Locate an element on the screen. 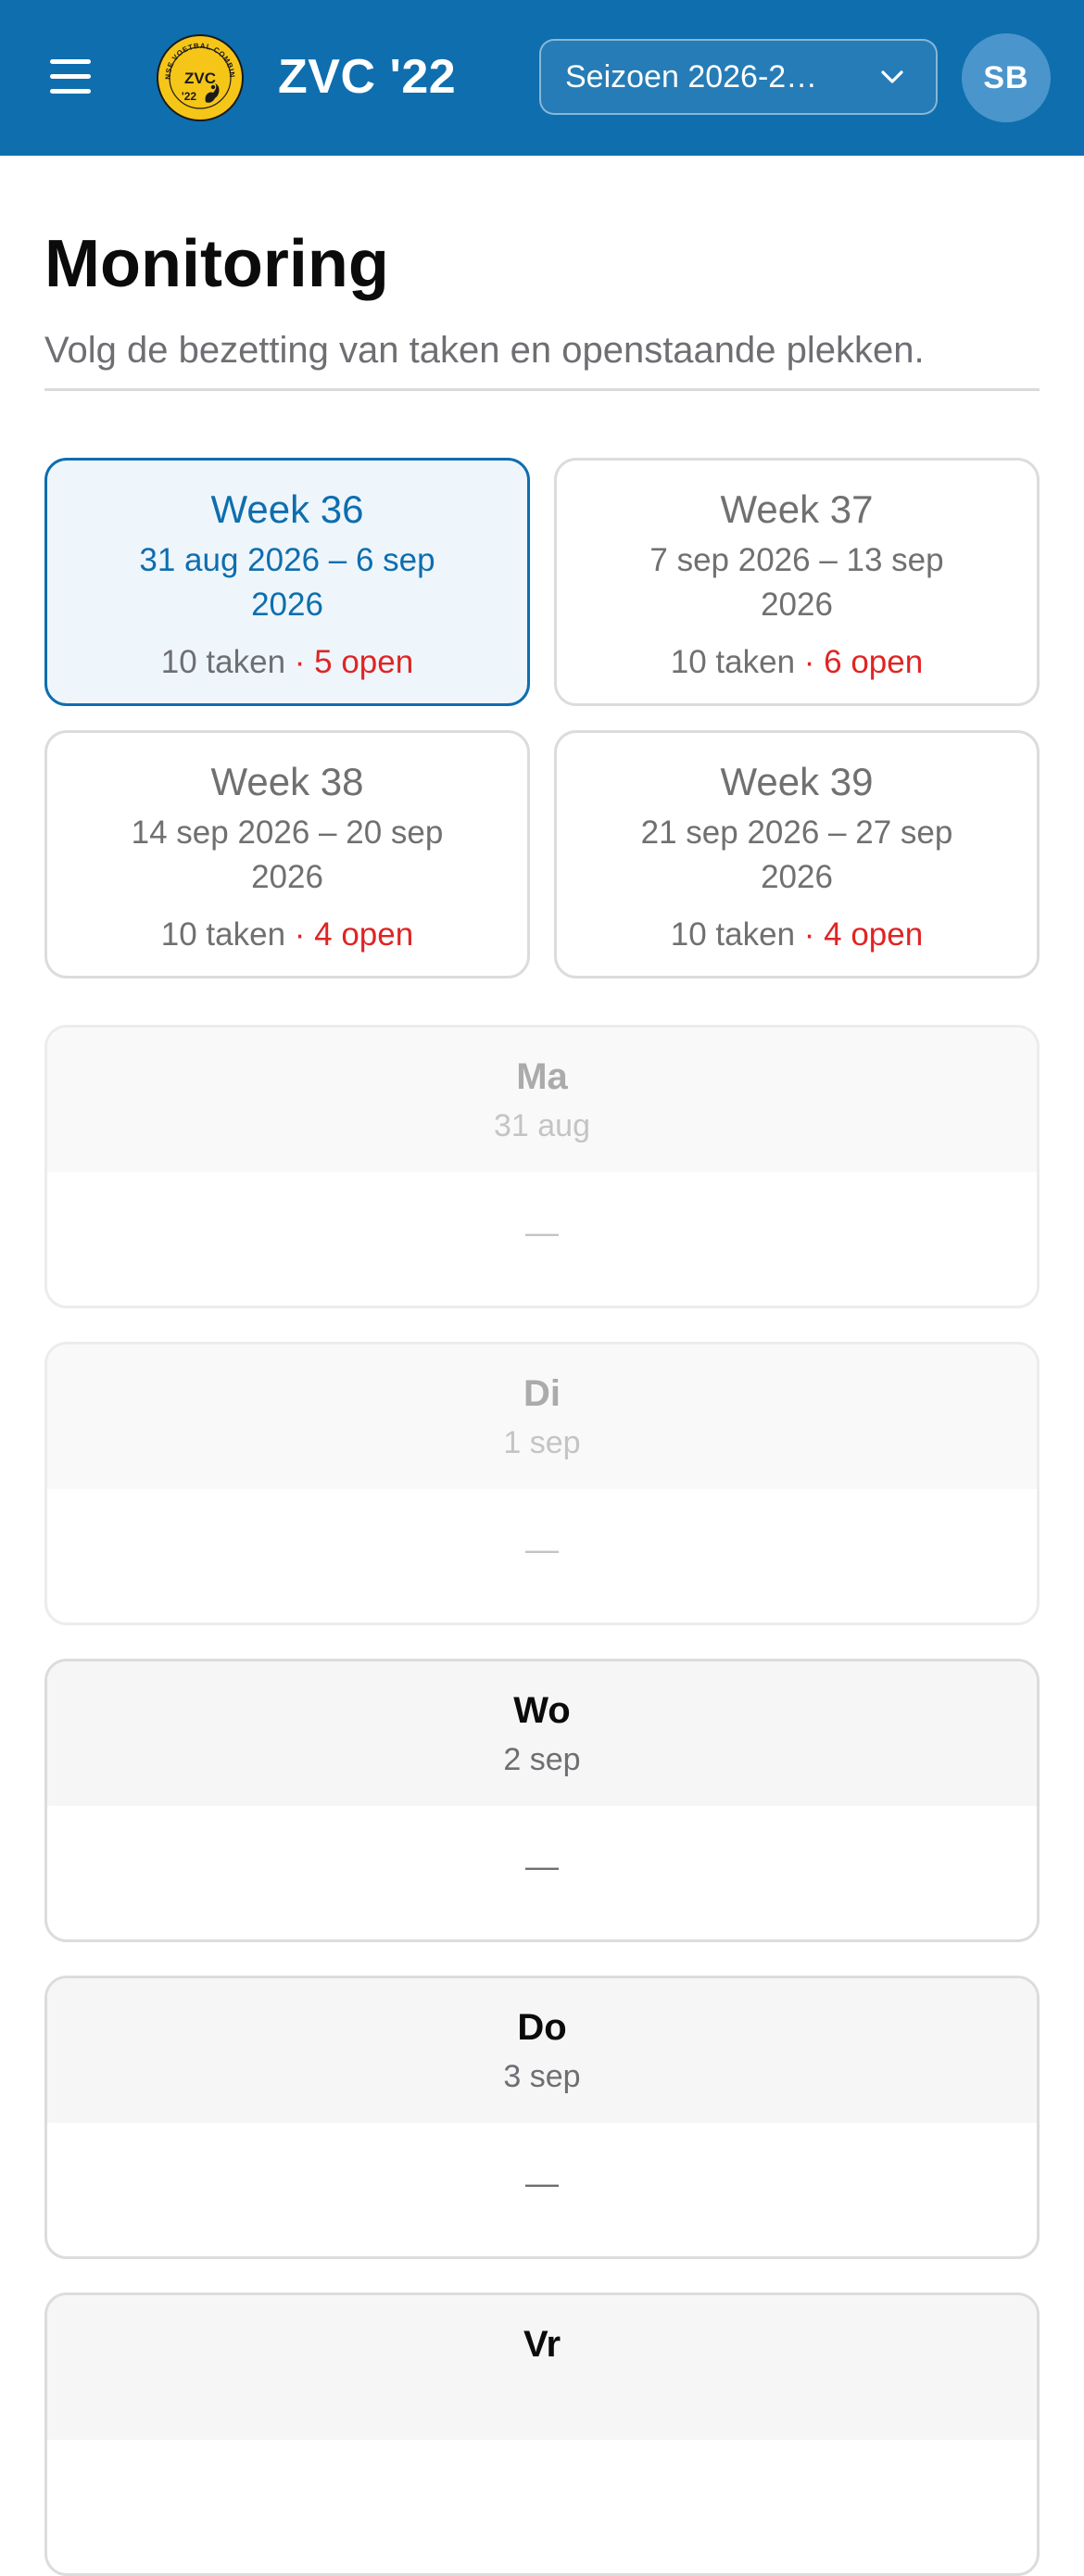 The height and width of the screenshot is (2576, 1084). day-header: Ma 31 aug is located at coordinates (542, 1100).